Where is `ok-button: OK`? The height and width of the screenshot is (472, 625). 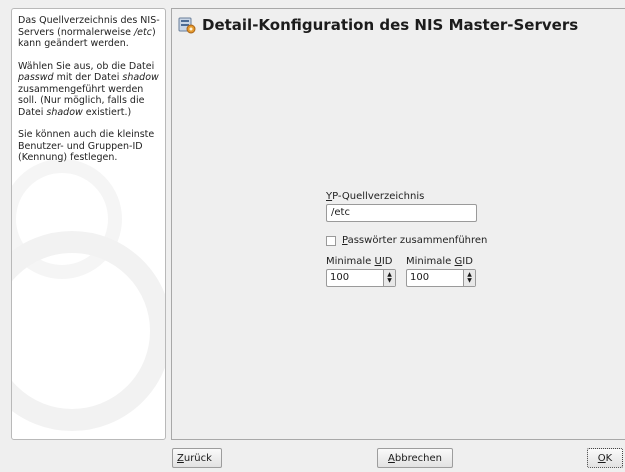
ok-button: OK is located at coordinates (605, 458).